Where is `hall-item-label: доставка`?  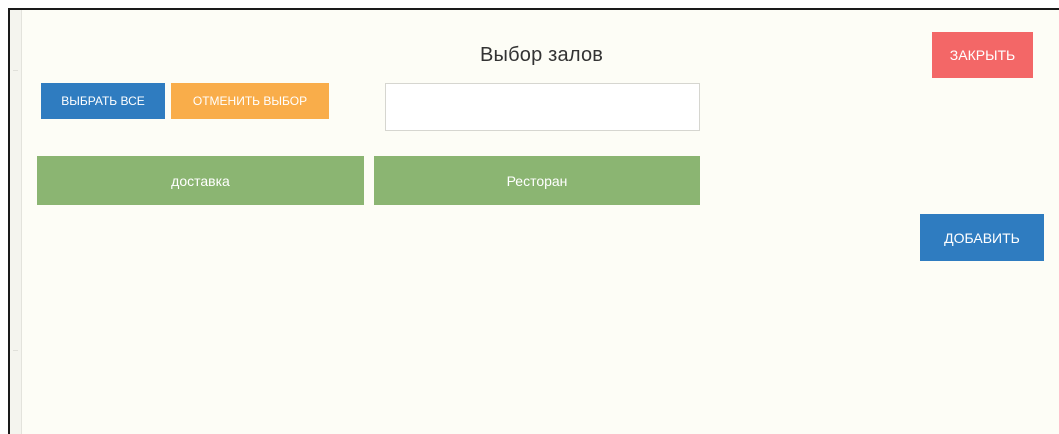 hall-item-label: доставка is located at coordinates (200, 180).